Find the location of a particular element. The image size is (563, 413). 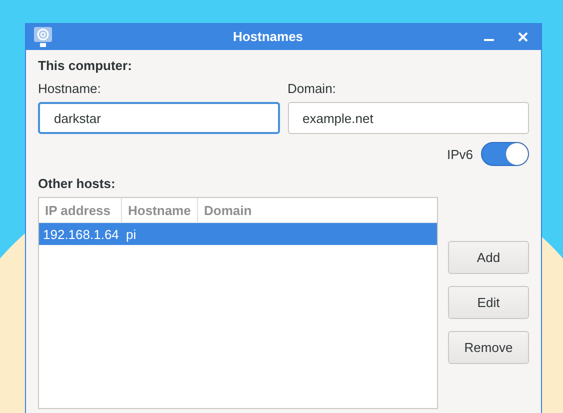

table-row: 192.168.1.64 pi is located at coordinates (238, 234).